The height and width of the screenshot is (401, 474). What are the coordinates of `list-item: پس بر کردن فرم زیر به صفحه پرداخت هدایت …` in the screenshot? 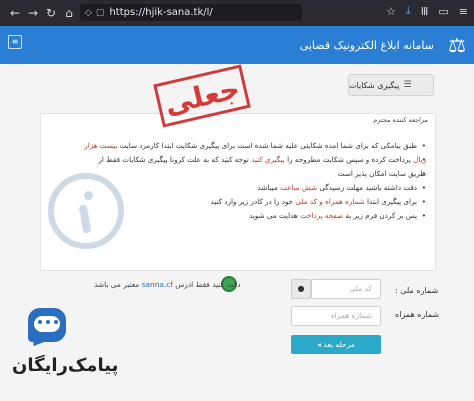 It's located at (246, 216).